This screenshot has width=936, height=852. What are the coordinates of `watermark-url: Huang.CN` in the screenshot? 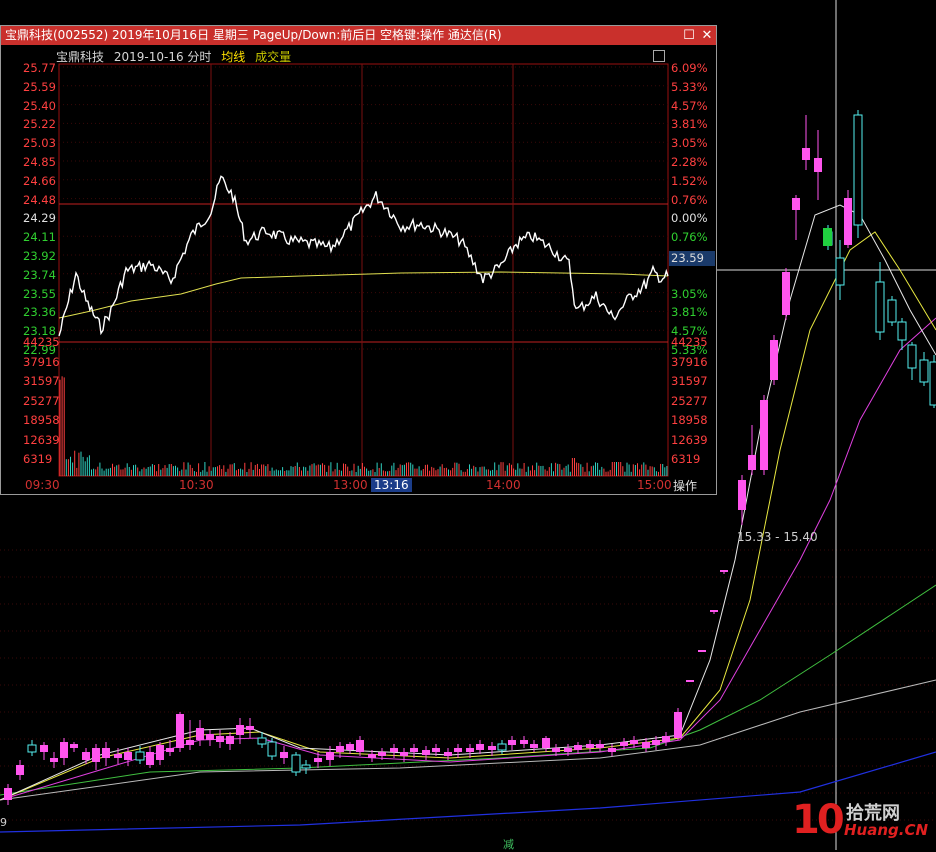 It's located at (886, 830).